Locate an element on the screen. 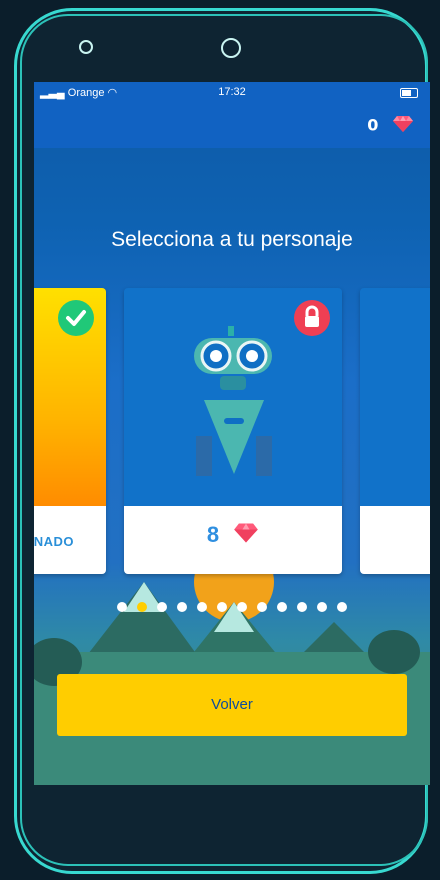  pagination-dots is located at coordinates (232, 607).